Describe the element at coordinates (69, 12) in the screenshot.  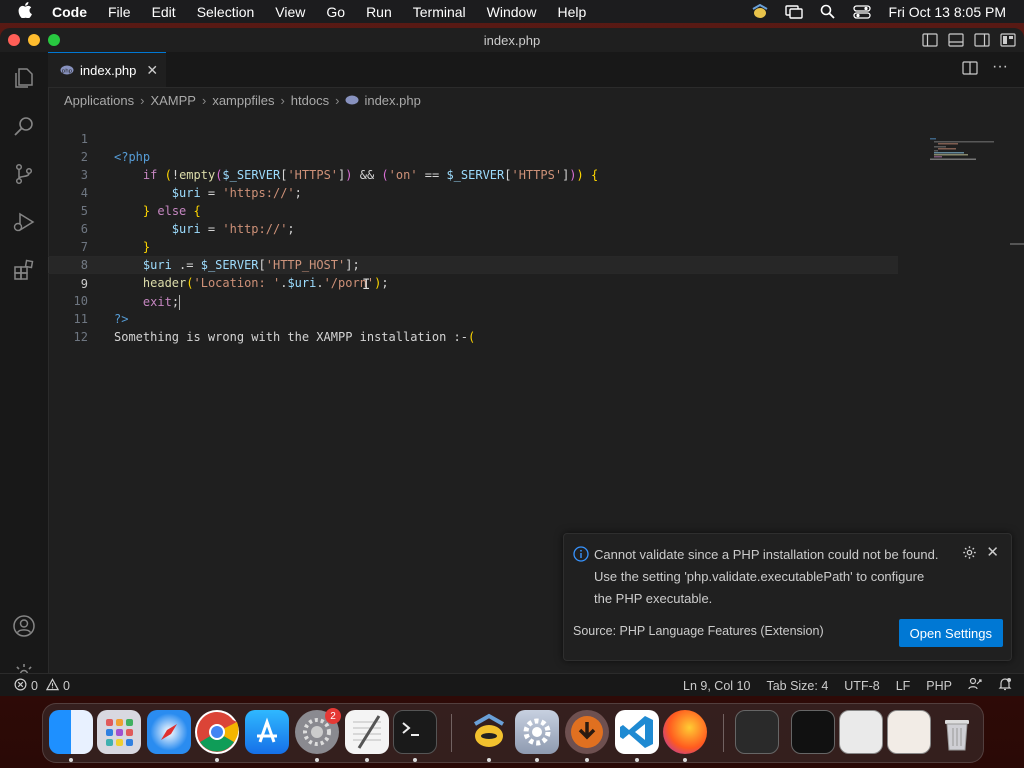
I see `menu-app-code: Code` at that location.